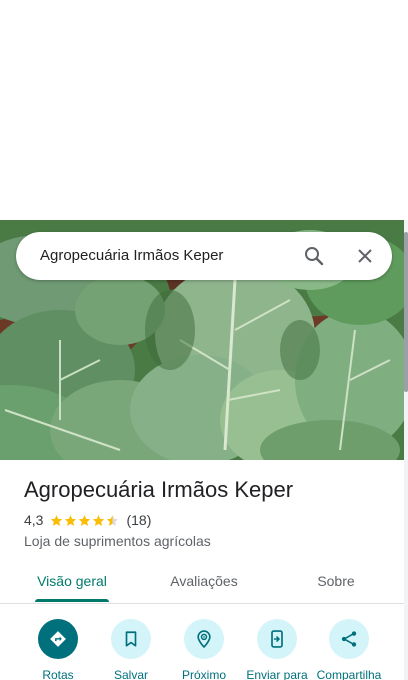  I want to click on tab-bar: Visão geral Avaliações Sobre, so click(202, 583).